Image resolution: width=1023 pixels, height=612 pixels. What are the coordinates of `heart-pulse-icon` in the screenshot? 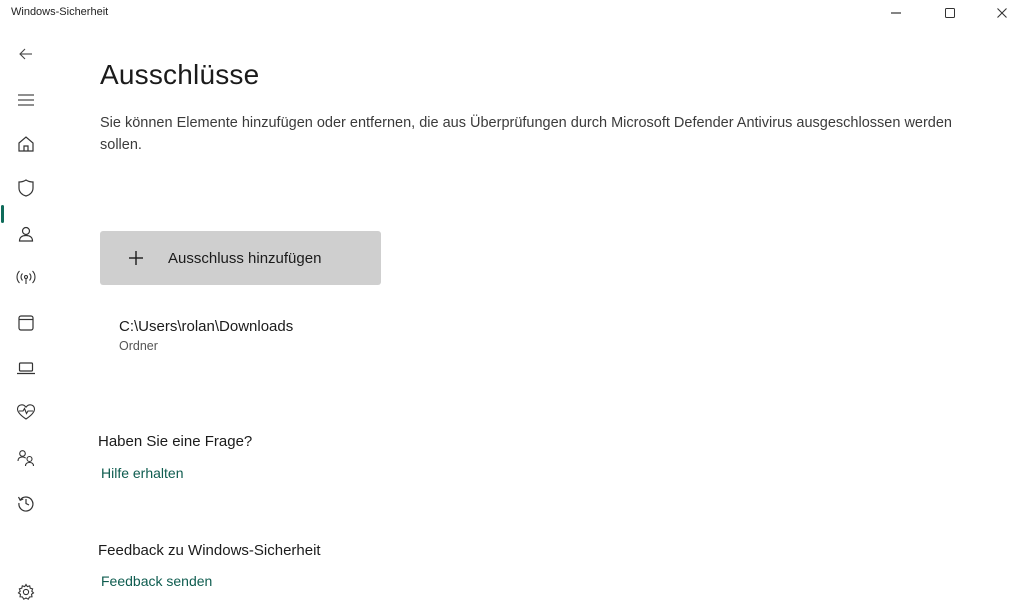 It's located at (26, 412).